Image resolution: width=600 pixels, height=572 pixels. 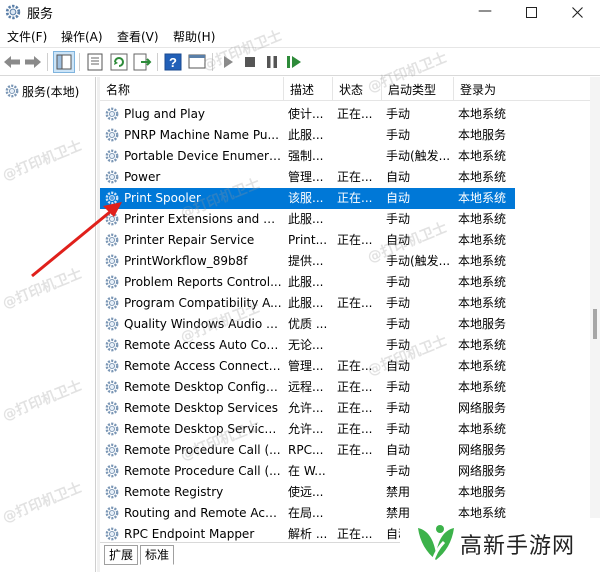 What do you see at coordinates (307, 345) in the screenshot?
I see `table-row: Remote Access Auto Con... 无论... 手动 本地系统` at bounding box center [307, 345].